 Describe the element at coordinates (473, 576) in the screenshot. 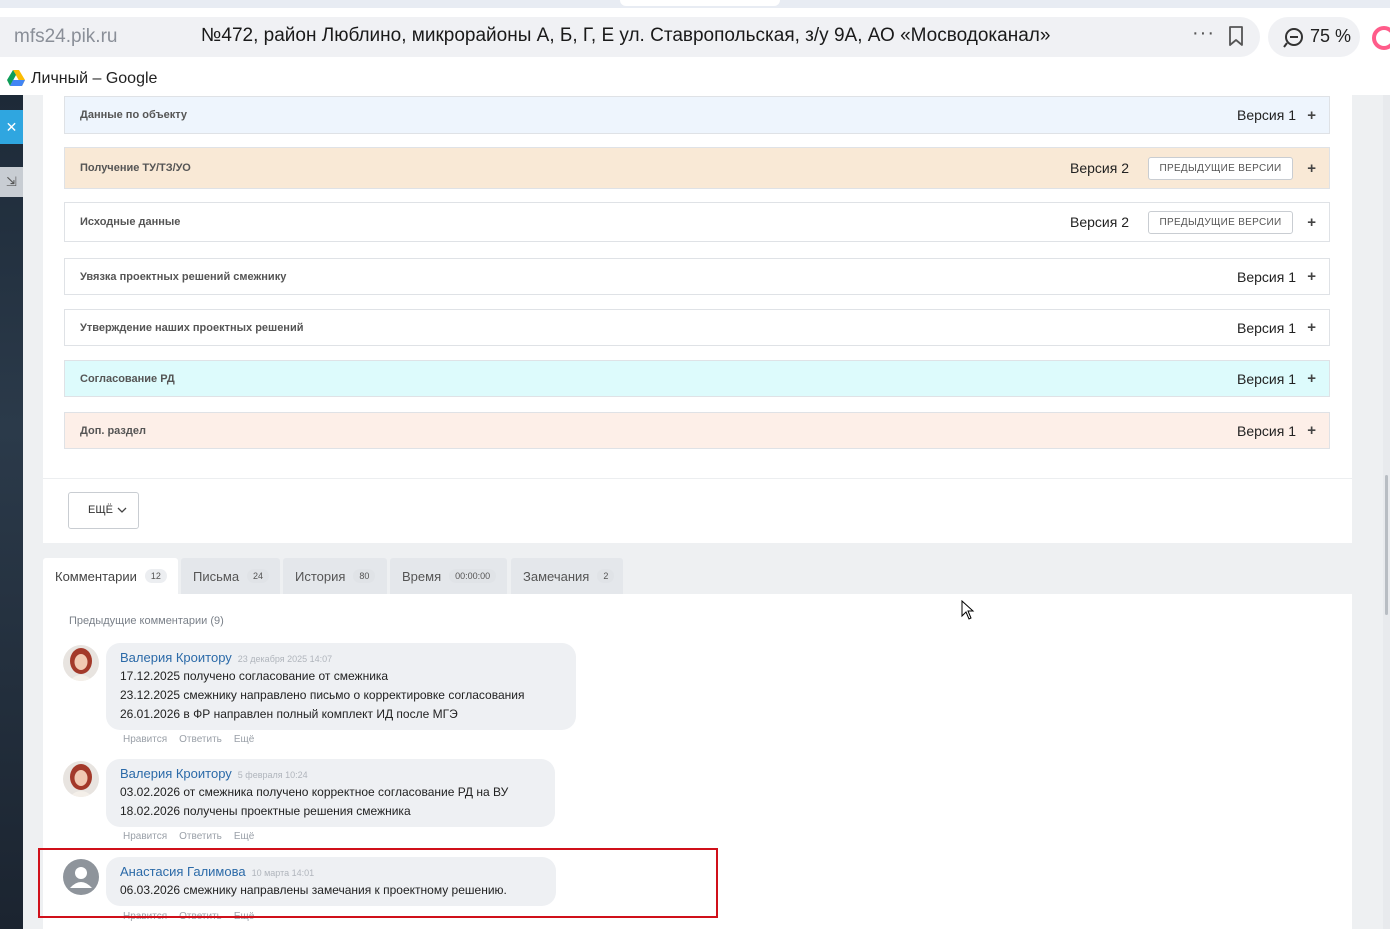

I see `tab-count-badge: 00:00:00` at that location.